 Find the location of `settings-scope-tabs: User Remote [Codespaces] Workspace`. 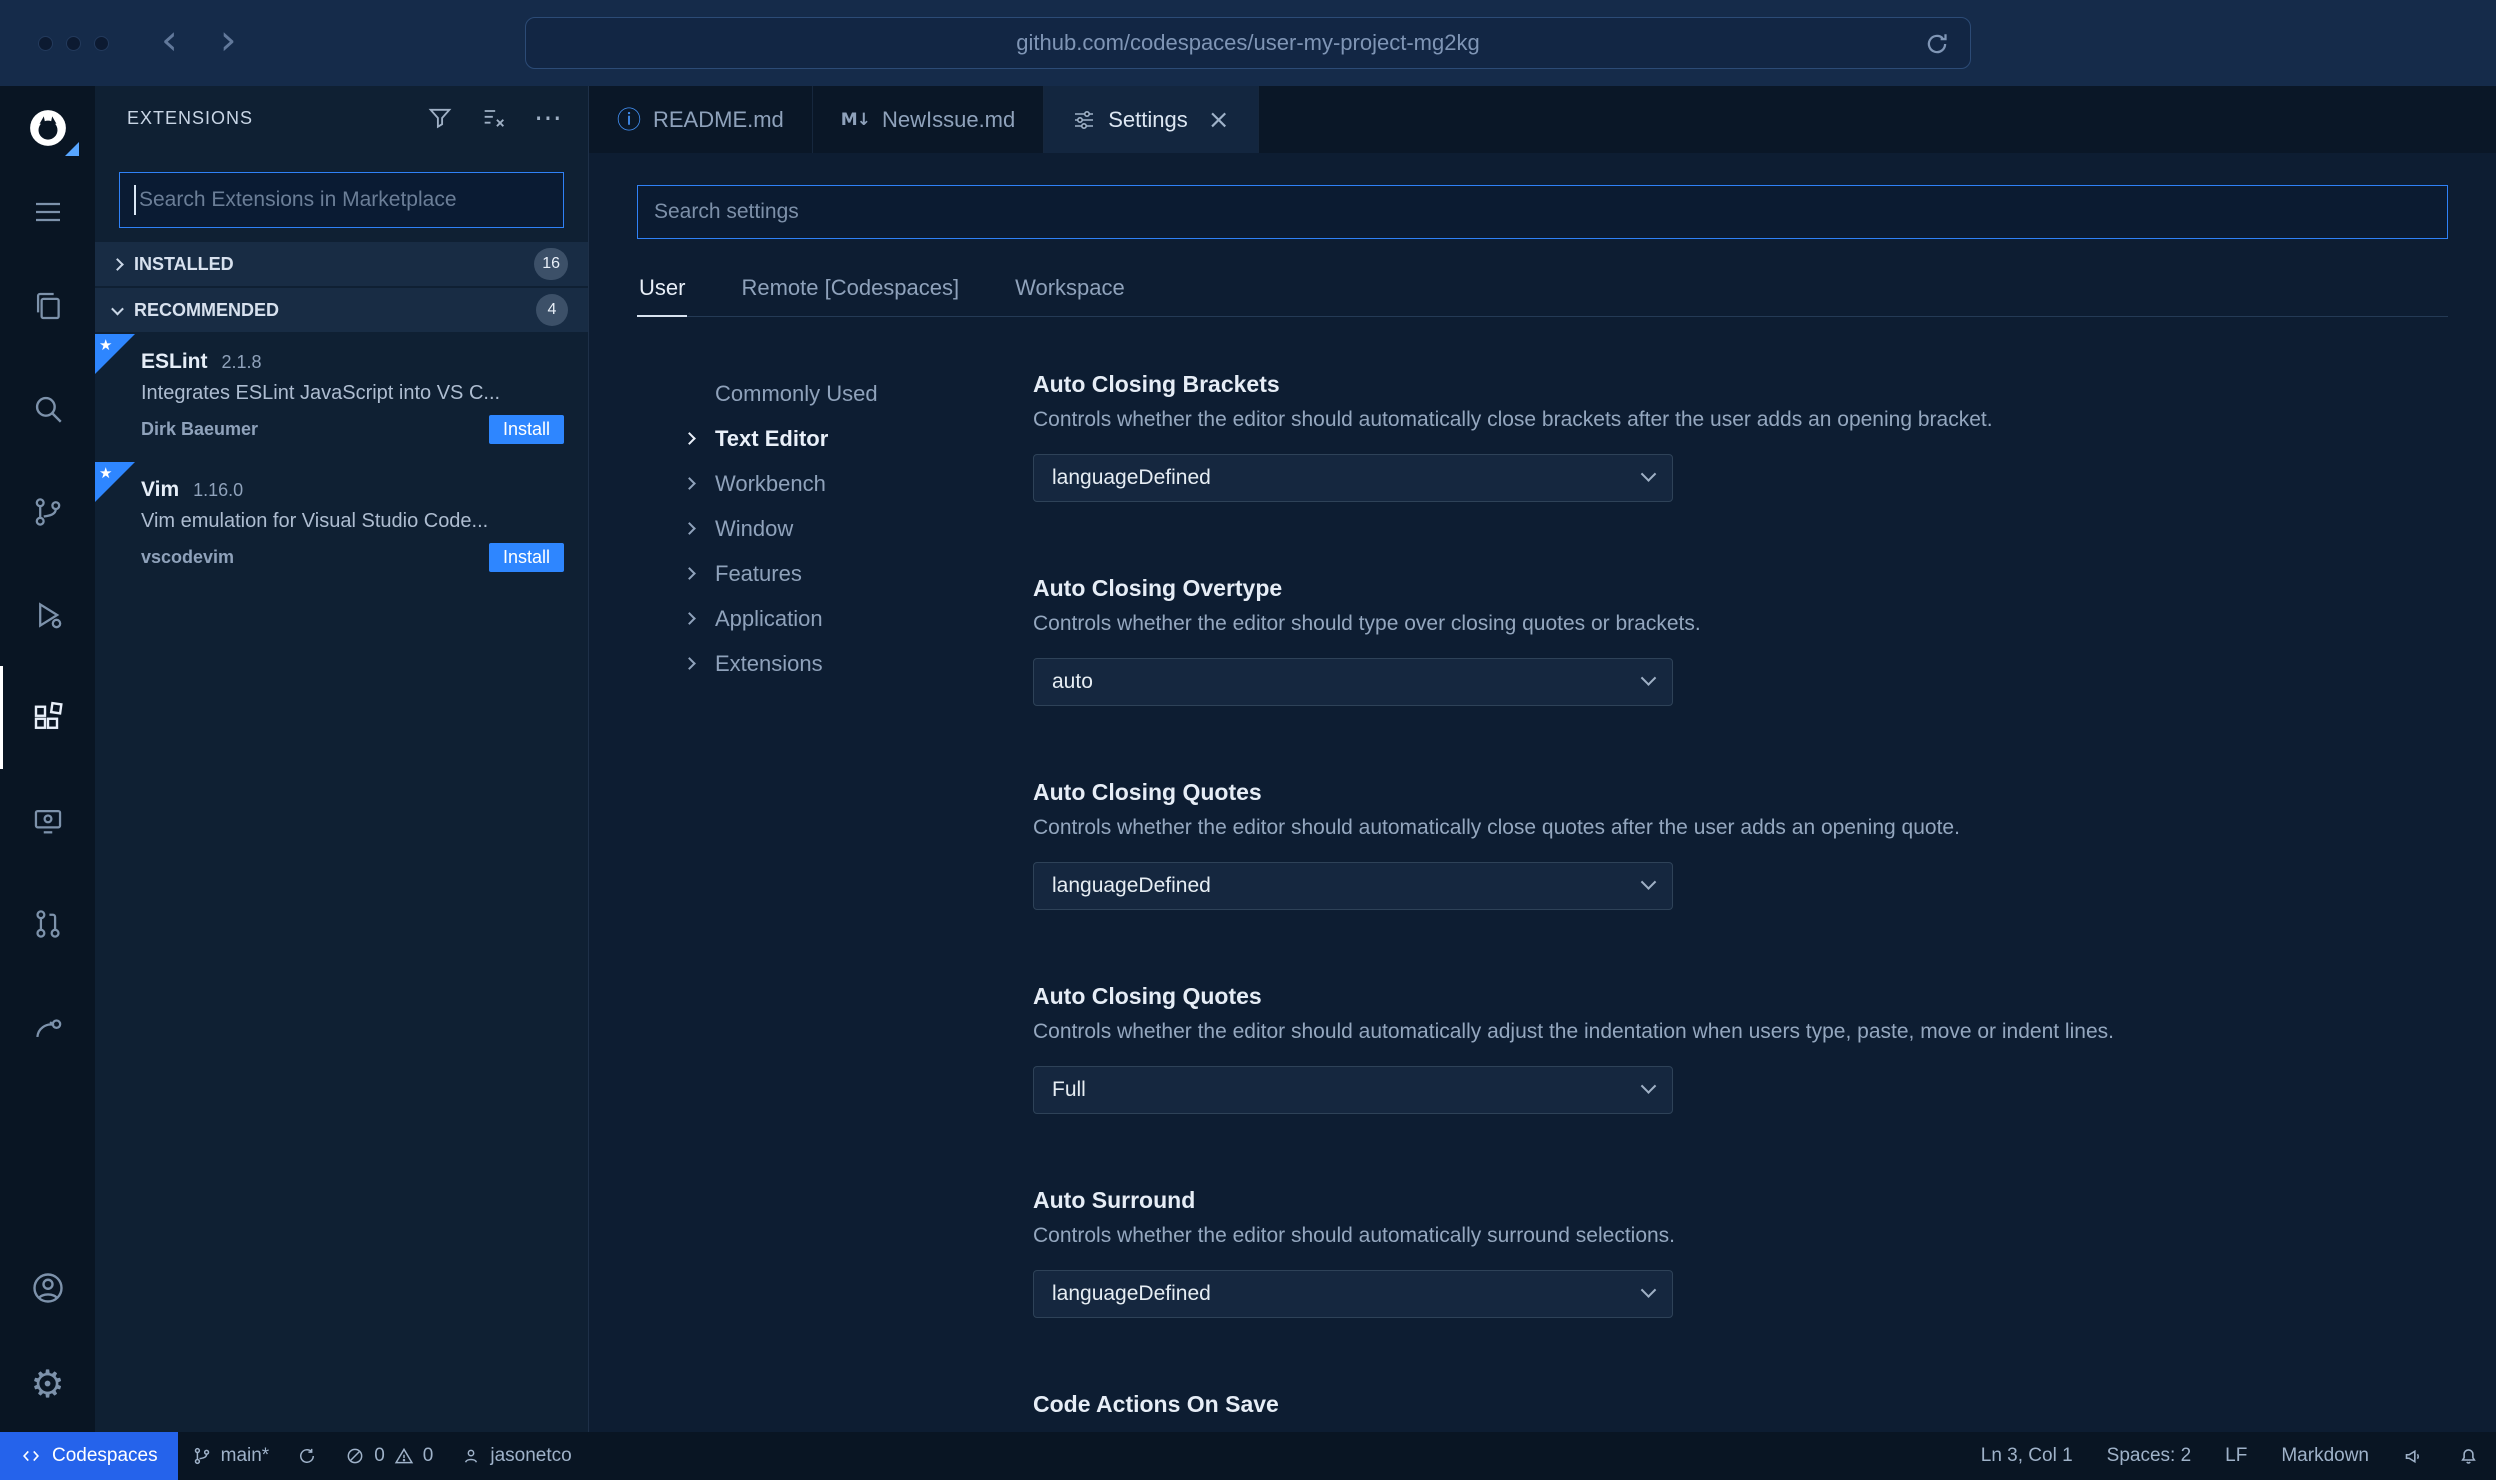

settings-scope-tabs: User Remote [Codespaces] Workspace is located at coordinates (1542, 291).